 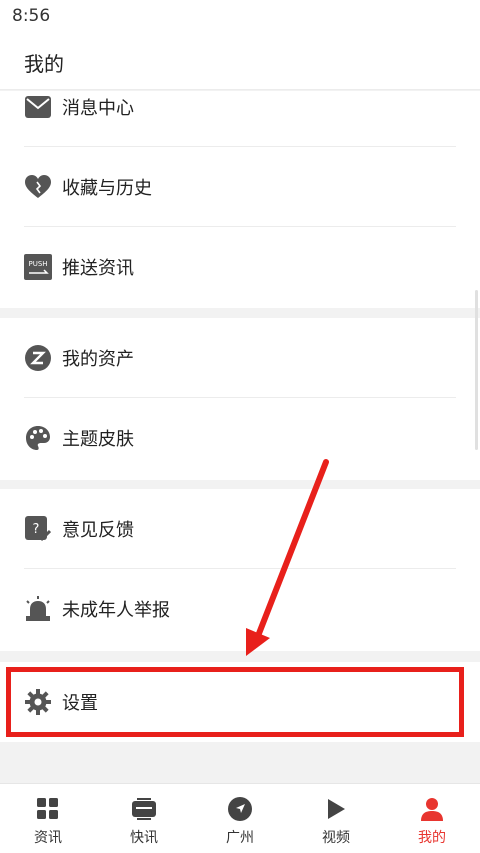 I want to click on status-bar: 8:56, so click(x=240, y=17).